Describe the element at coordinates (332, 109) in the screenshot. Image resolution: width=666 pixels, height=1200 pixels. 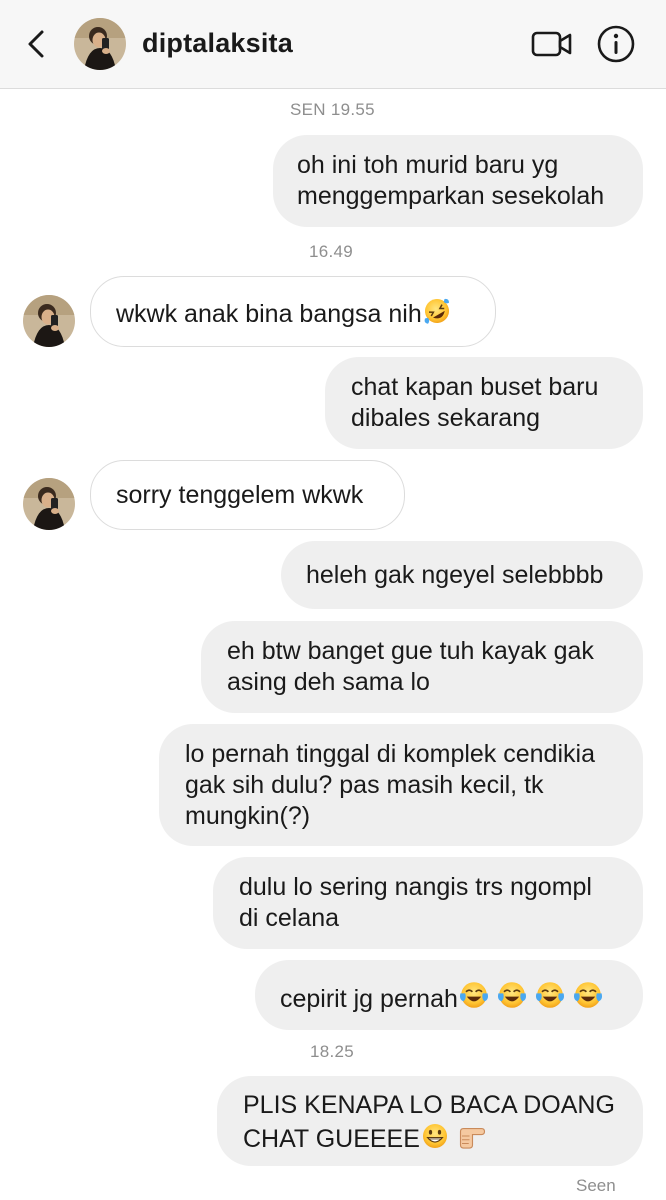
I see `timestamp: SEN 19.55` at that location.